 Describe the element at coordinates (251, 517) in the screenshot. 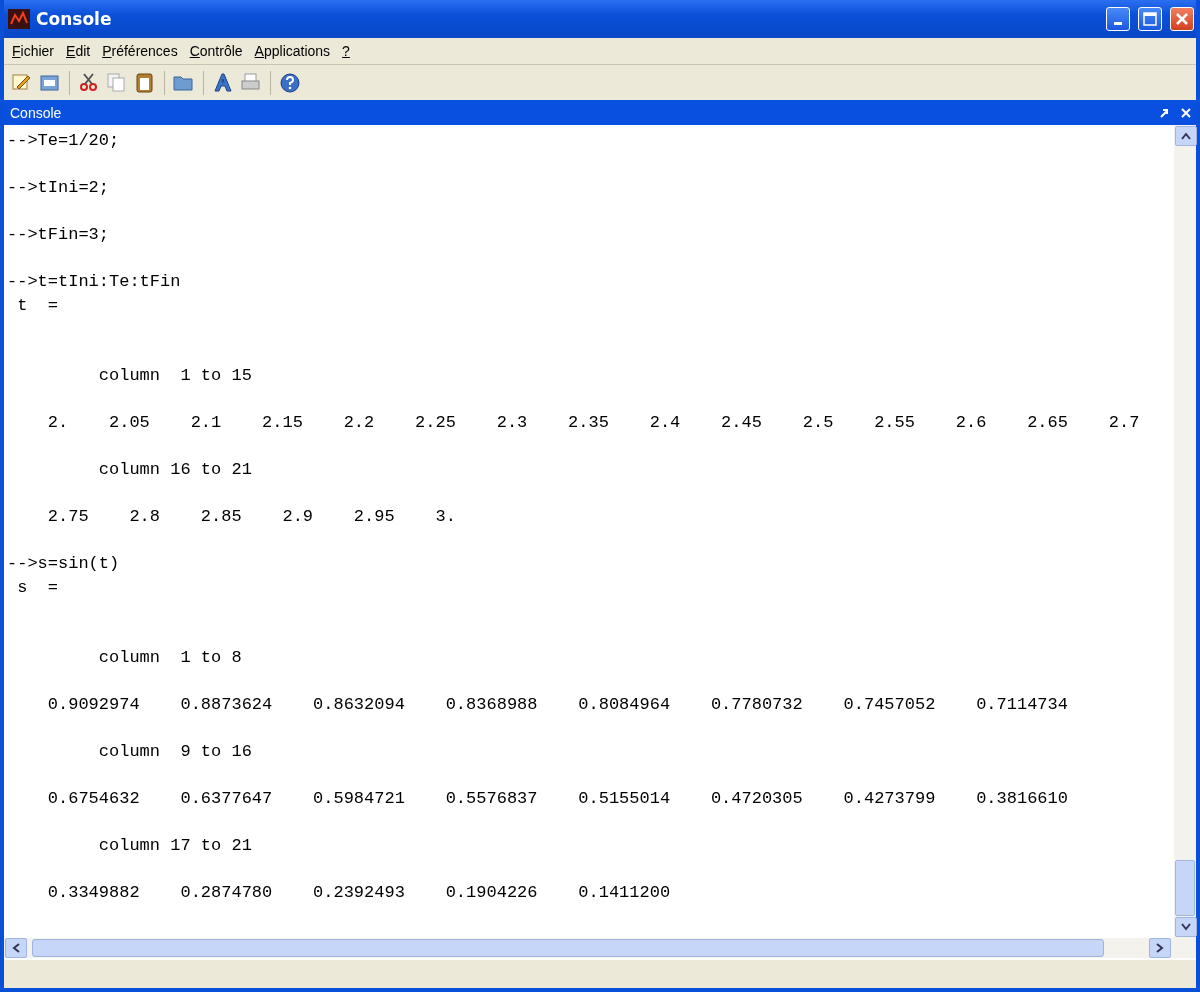

I see `console-line: 2.75 2.8 2.85 2.9 2.95 3.` at that location.